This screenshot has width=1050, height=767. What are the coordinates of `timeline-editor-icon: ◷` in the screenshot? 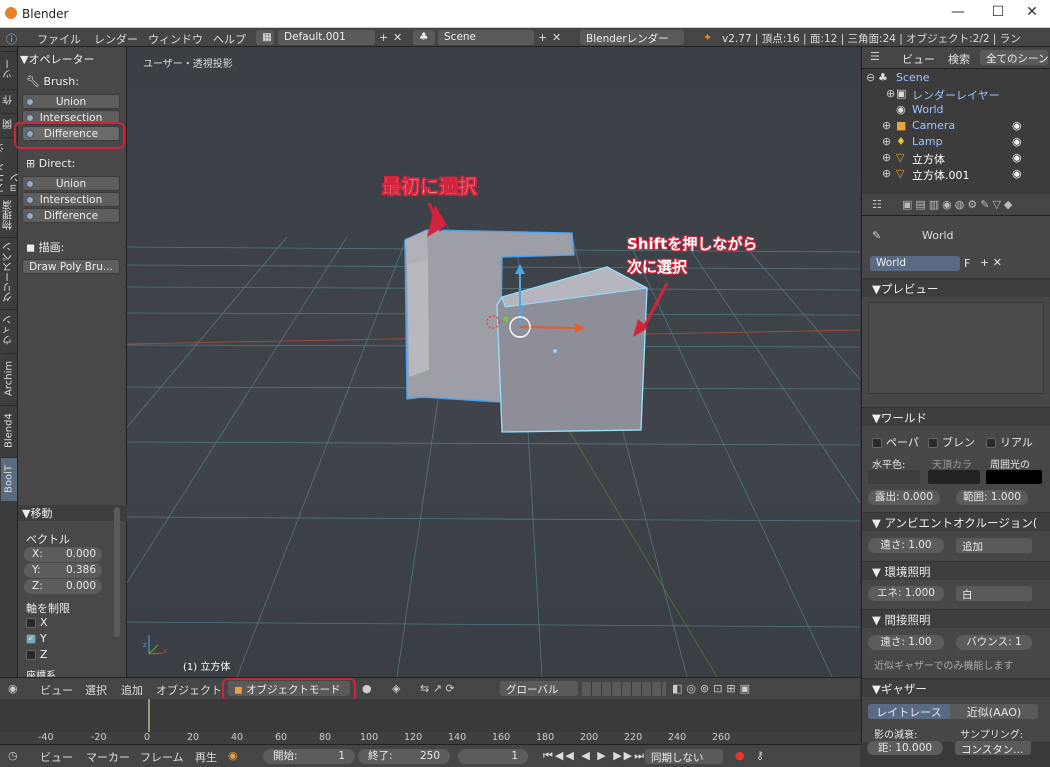 It's located at (13, 755).